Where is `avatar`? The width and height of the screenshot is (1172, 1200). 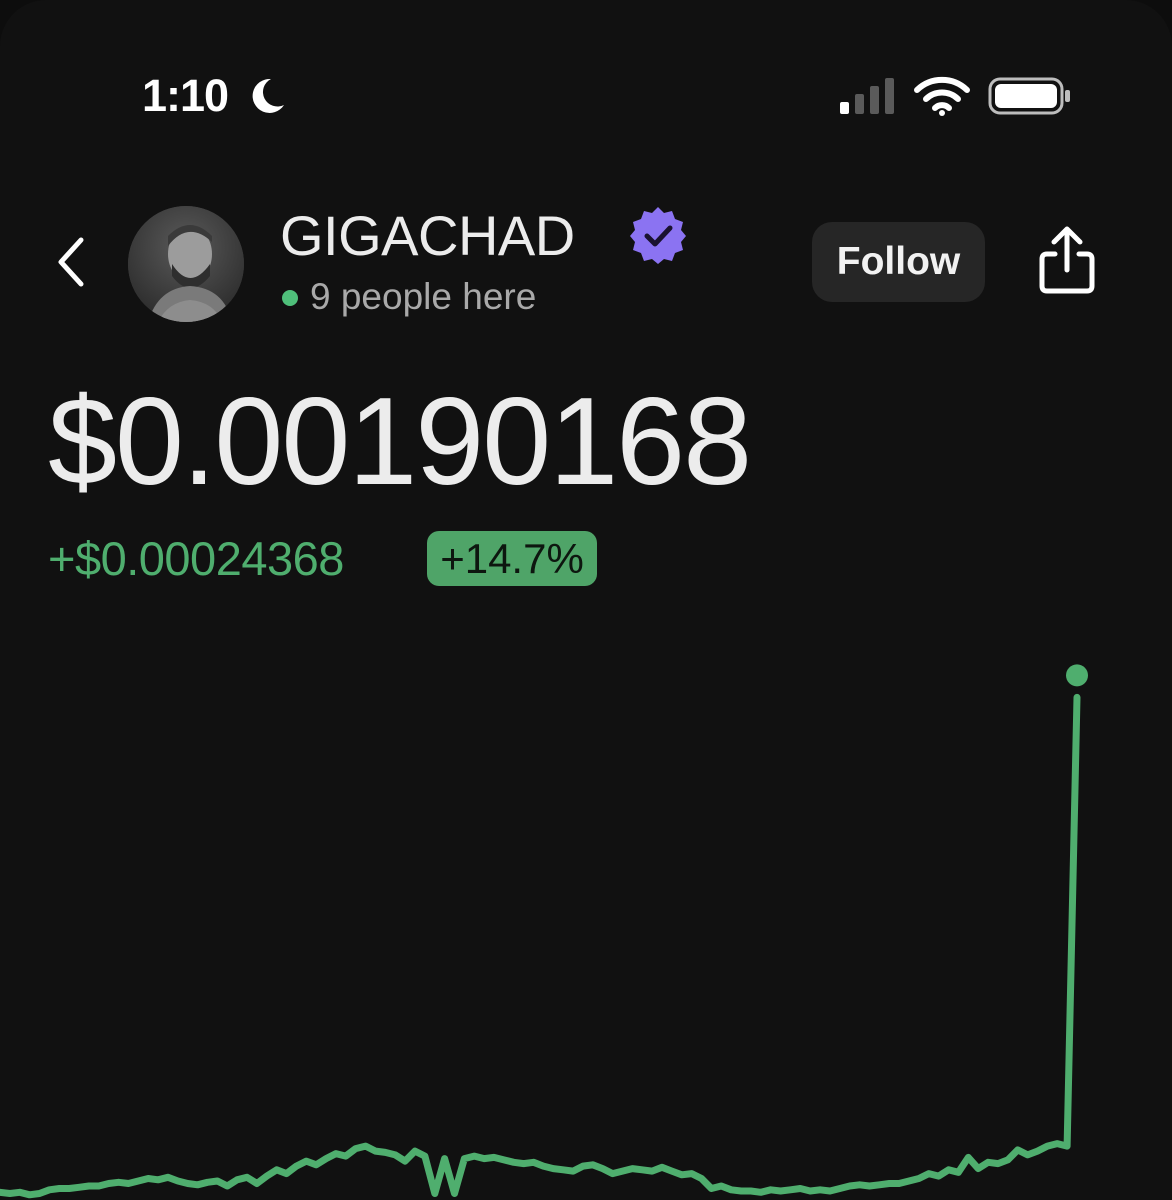
avatar is located at coordinates (186, 264).